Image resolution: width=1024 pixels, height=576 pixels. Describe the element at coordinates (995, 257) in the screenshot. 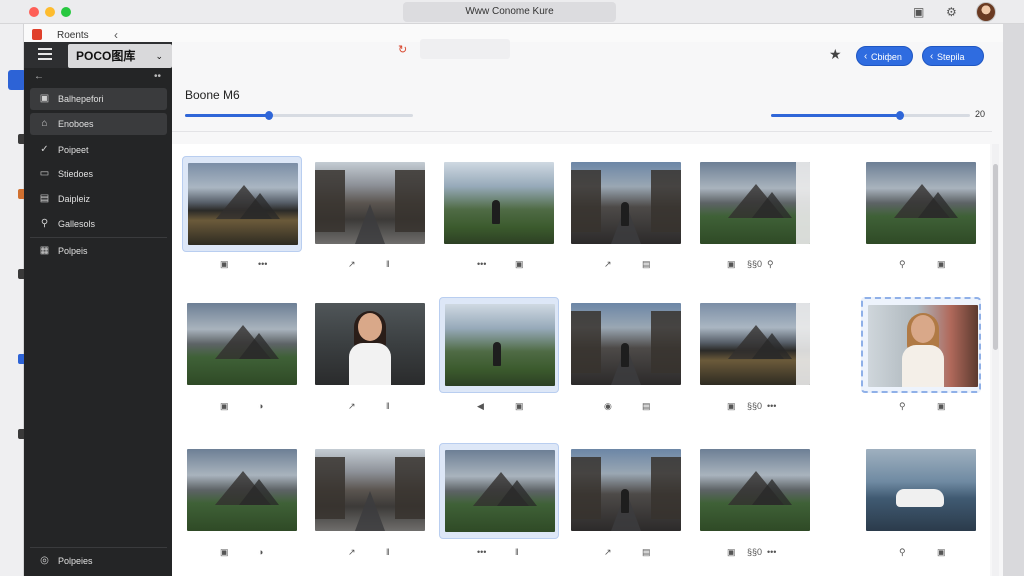

I see `scrollbar-thumb` at that location.